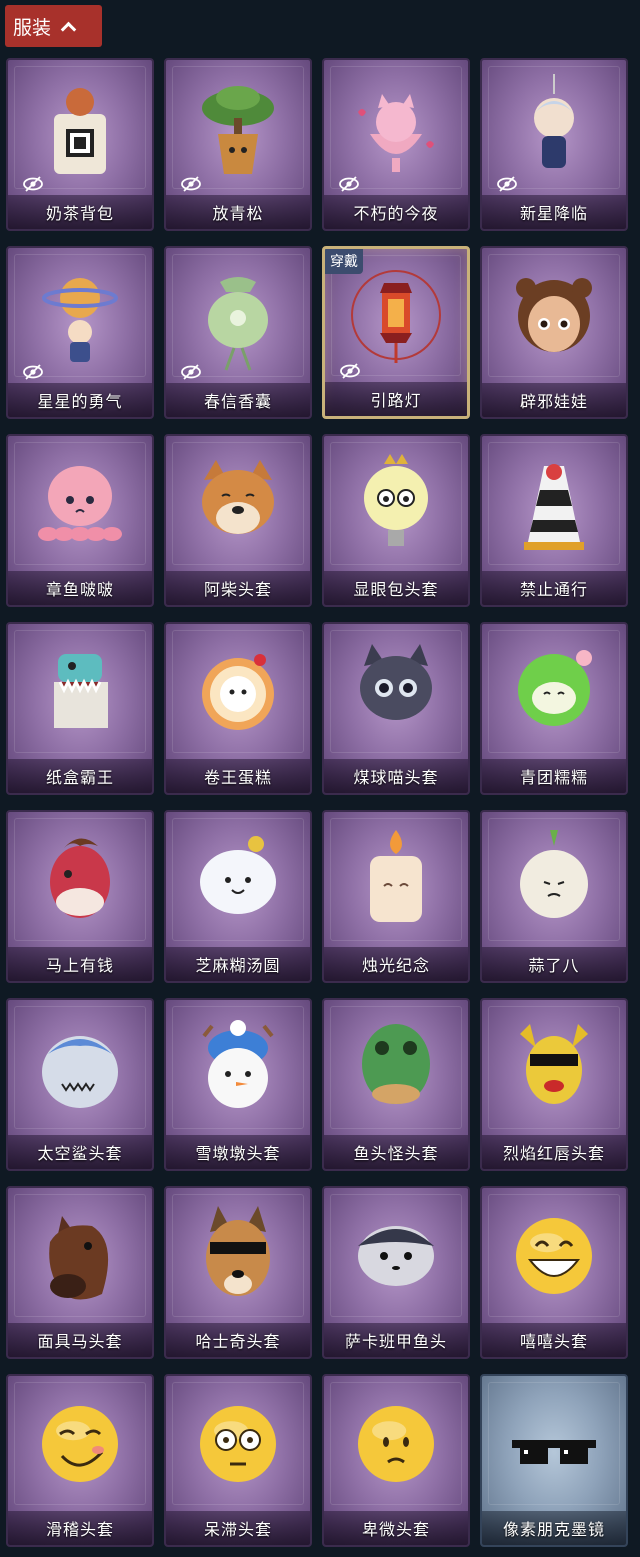 This screenshot has height=1557, width=640. I want to click on card-label-bar: 新星降临, so click(554, 212).